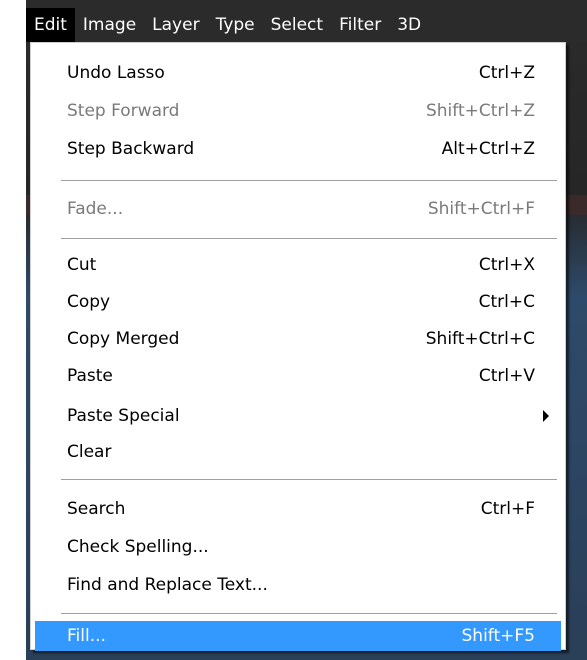  I want to click on menu-item-fade: Fade... Shift+Ctrl+F, so click(298, 209).